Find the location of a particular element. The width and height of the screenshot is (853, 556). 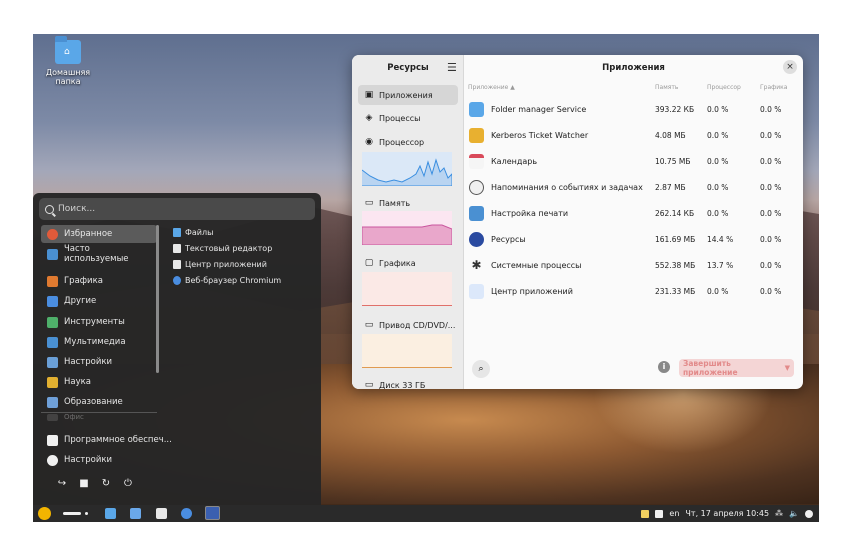

drive-usage-graph is located at coordinates (407, 351).